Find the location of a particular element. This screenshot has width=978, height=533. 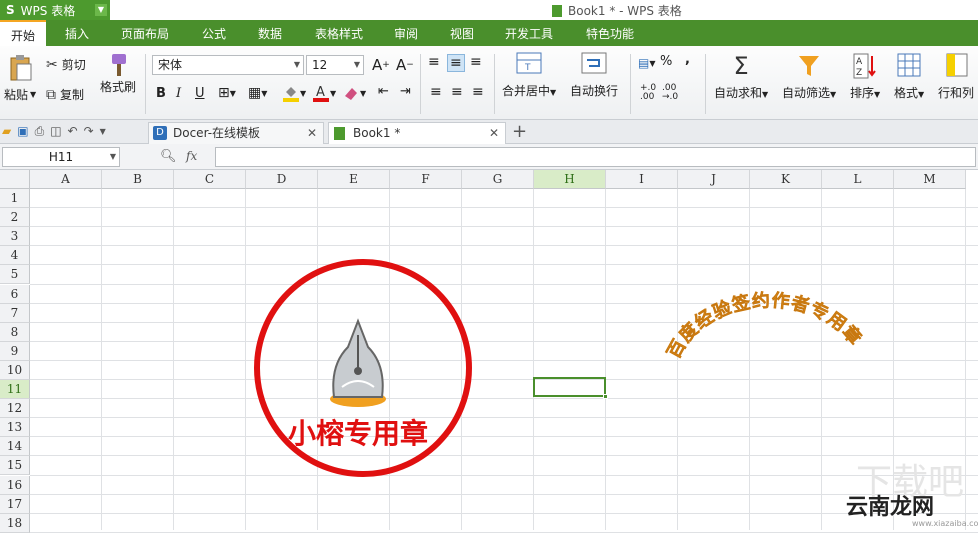

align-left-button: ≡ is located at coordinates (436, 92).